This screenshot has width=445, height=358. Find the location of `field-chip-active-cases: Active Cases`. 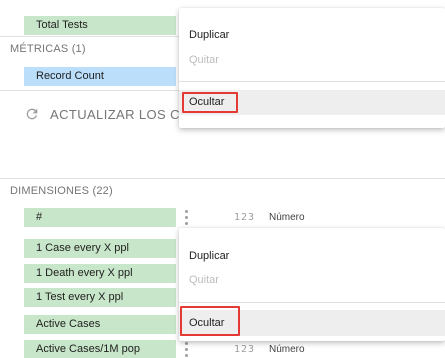

field-chip-active-cases: Active Cases is located at coordinates (100, 324).